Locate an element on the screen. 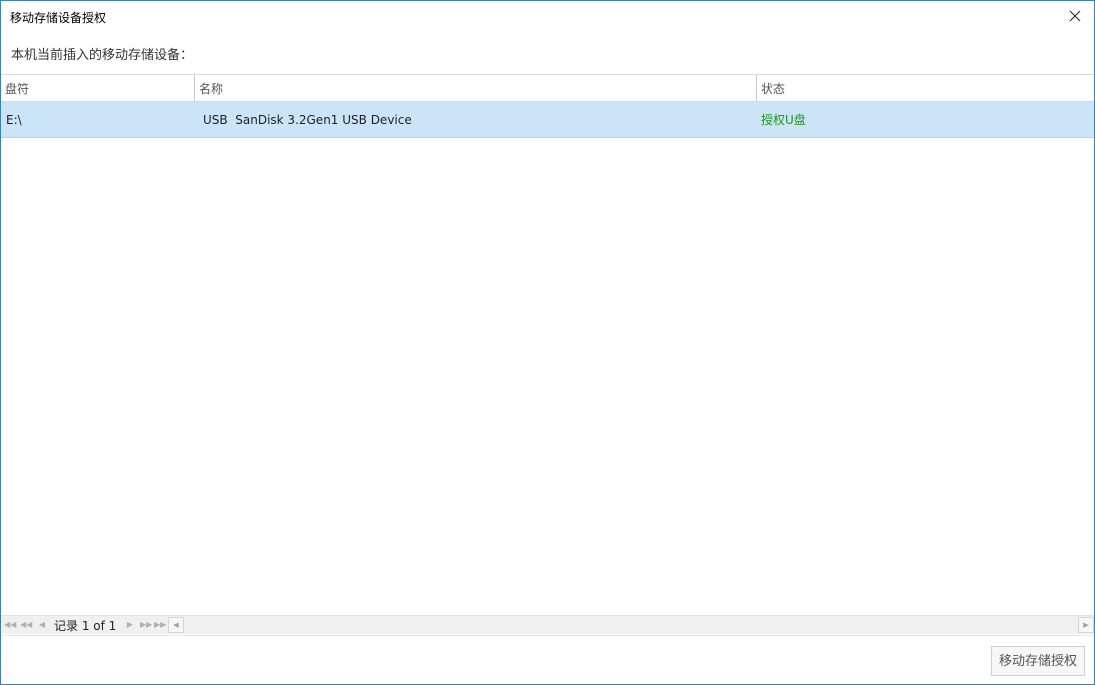 The height and width of the screenshot is (685, 1095). dialog-footer: 移动存储授权 is located at coordinates (547, 660).